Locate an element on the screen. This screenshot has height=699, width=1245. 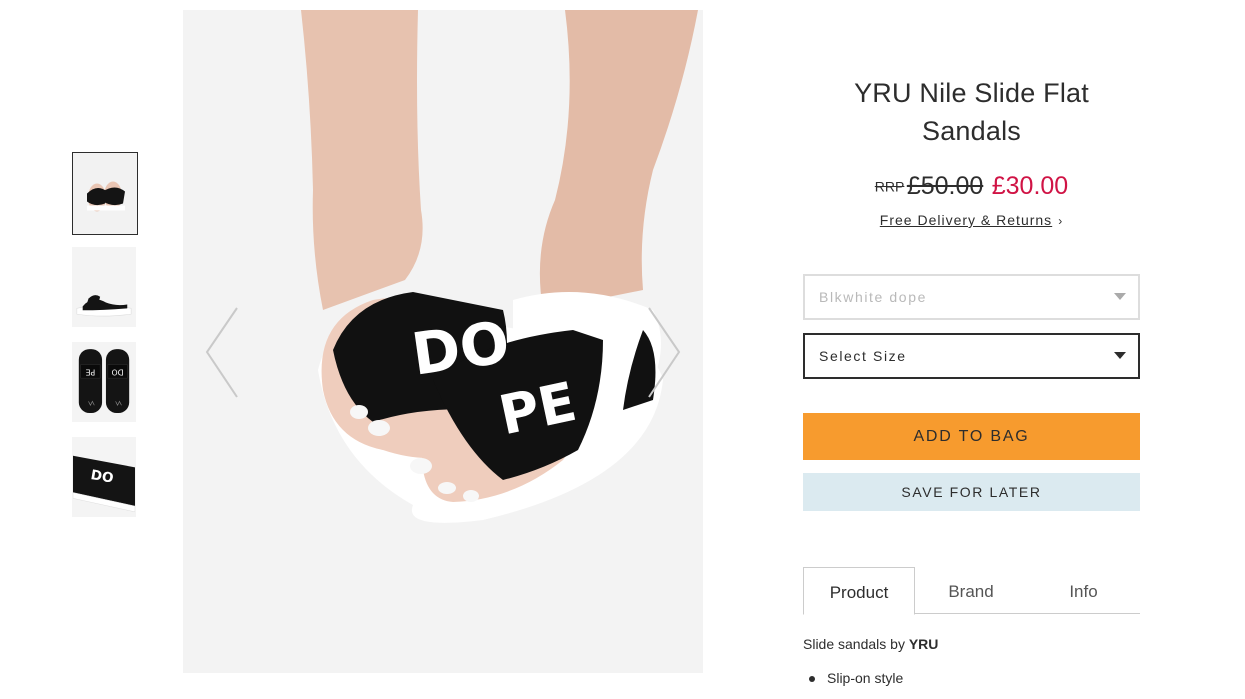
product-title: YRU Nile Slide Flat Sandals is located at coordinates (971, 112).